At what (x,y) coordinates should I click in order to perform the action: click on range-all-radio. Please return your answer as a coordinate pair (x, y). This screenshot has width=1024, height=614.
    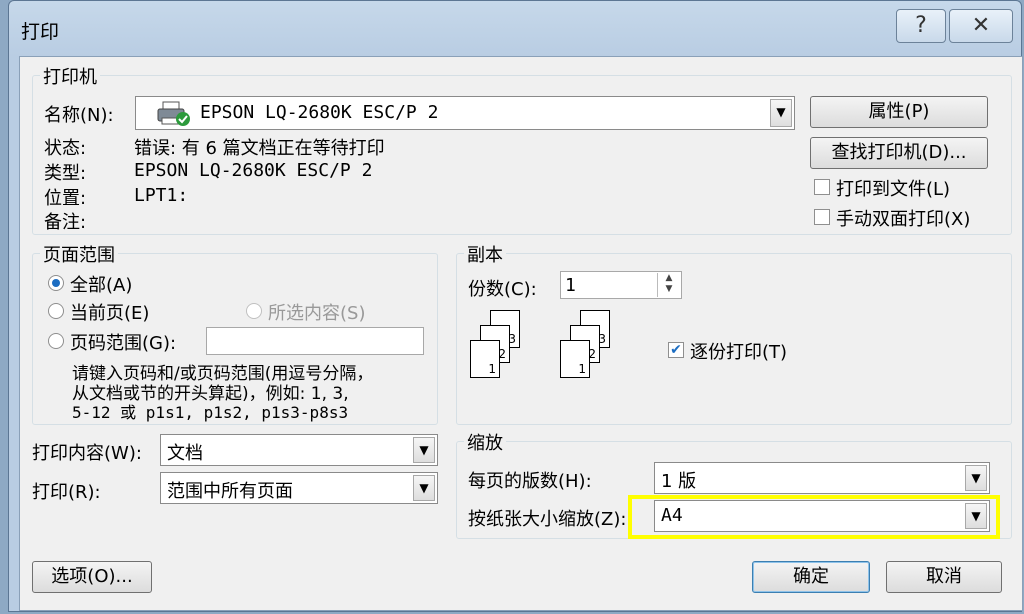
    Looking at the image, I should click on (56, 283).